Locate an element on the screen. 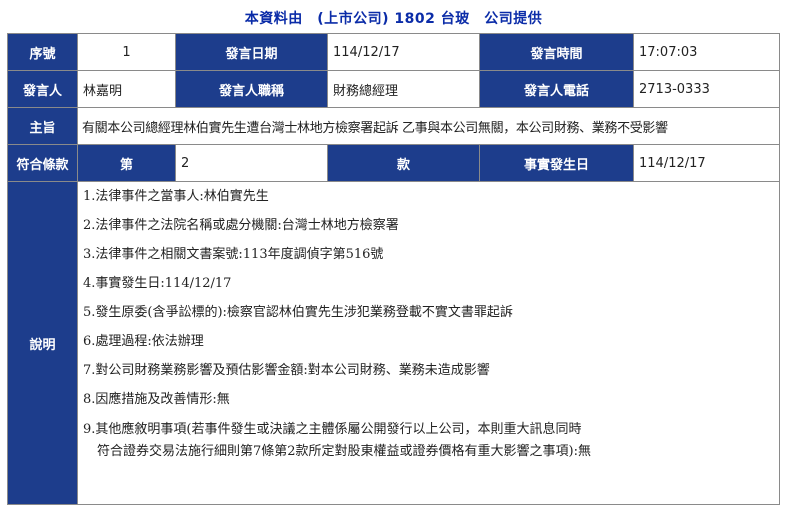 The width and height of the screenshot is (787, 519). event-date-label: 事實發生日 is located at coordinates (556, 163).